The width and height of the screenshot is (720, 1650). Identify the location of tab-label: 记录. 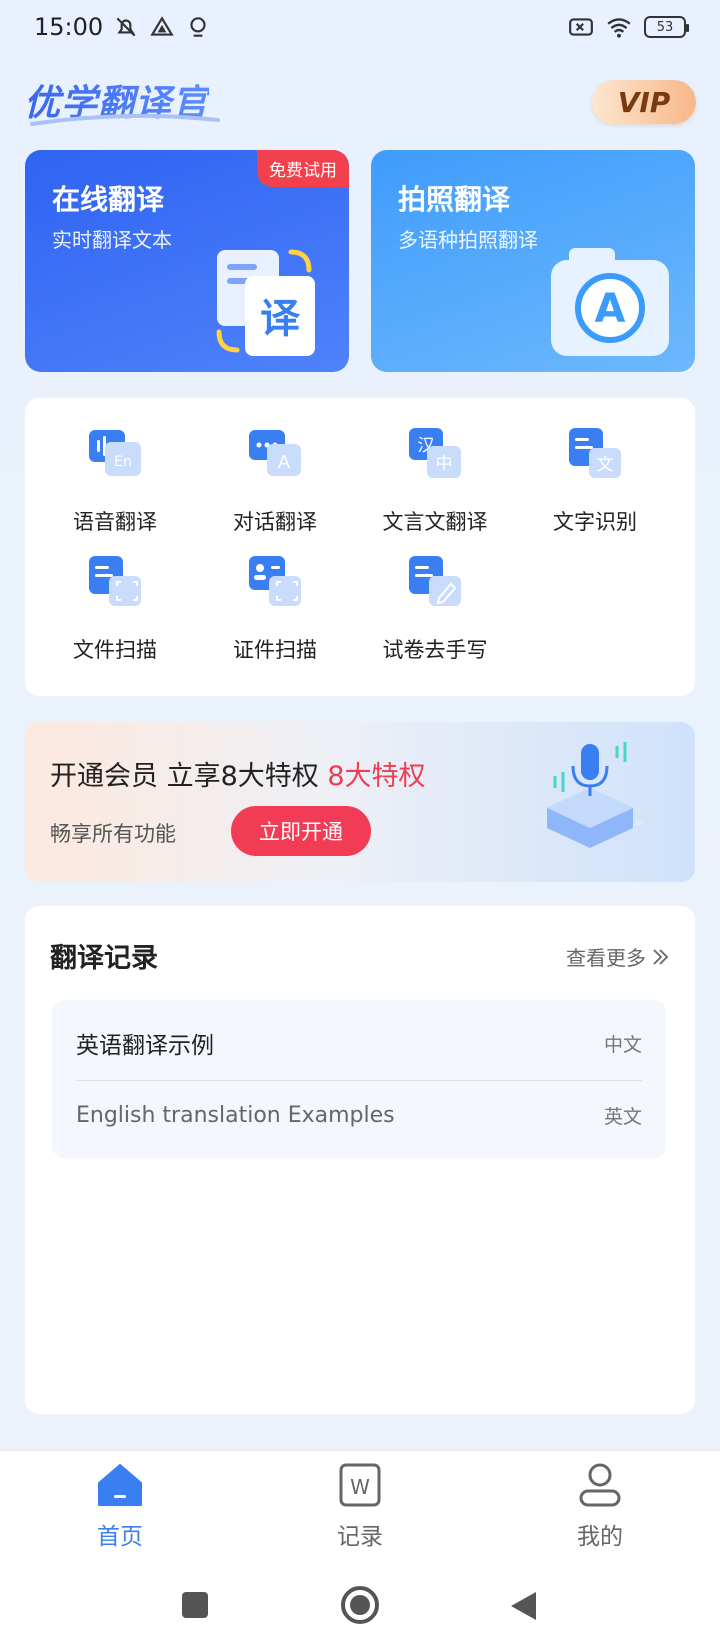
(360, 1537).